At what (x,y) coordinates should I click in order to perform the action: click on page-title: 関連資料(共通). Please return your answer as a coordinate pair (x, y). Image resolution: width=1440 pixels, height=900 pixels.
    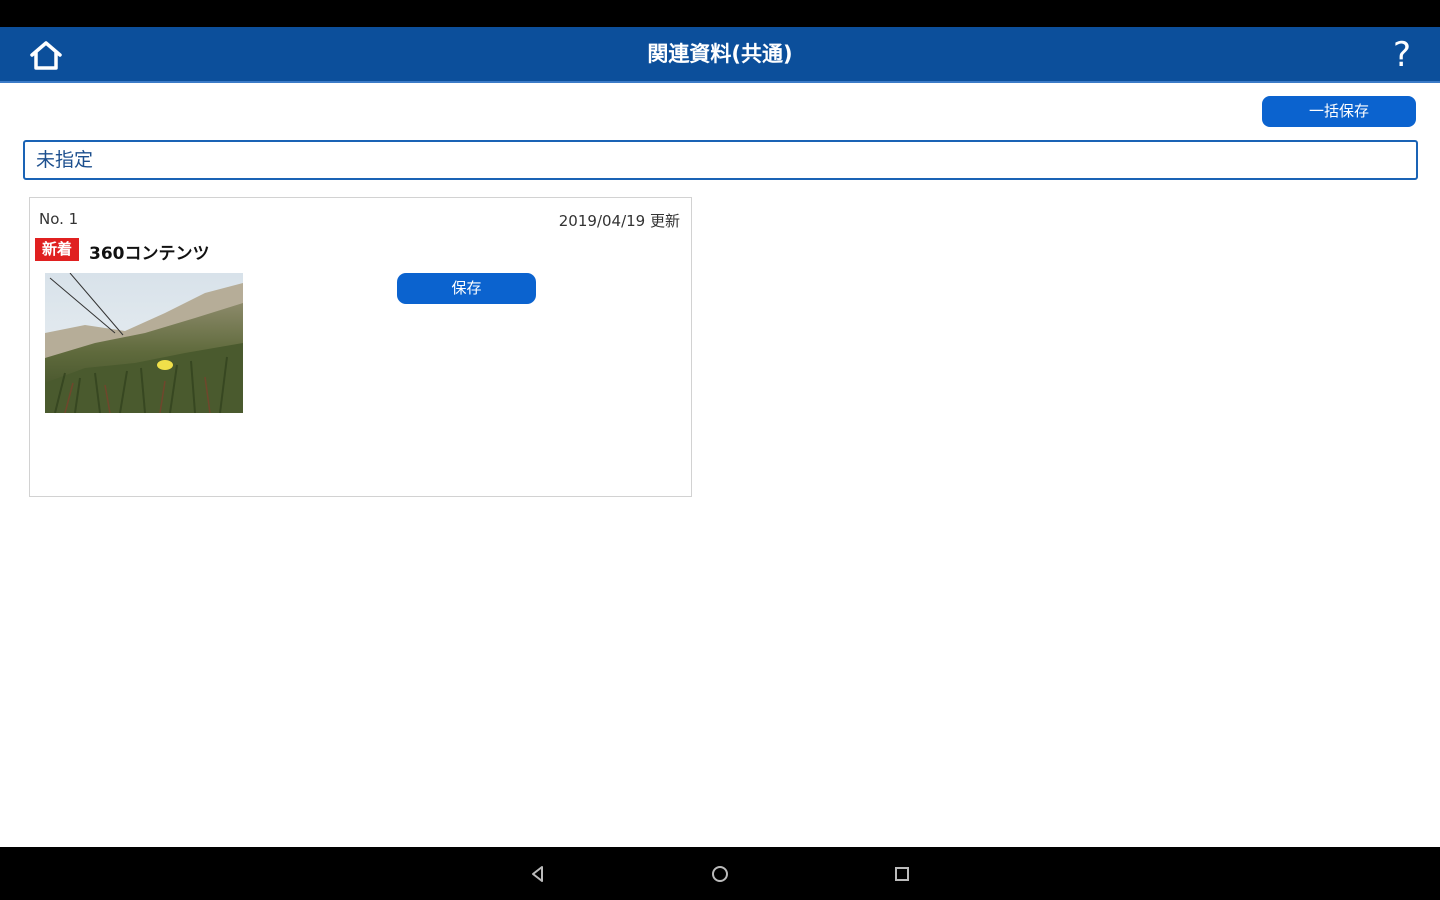
    Looking at the image, I should click on (720, 54).